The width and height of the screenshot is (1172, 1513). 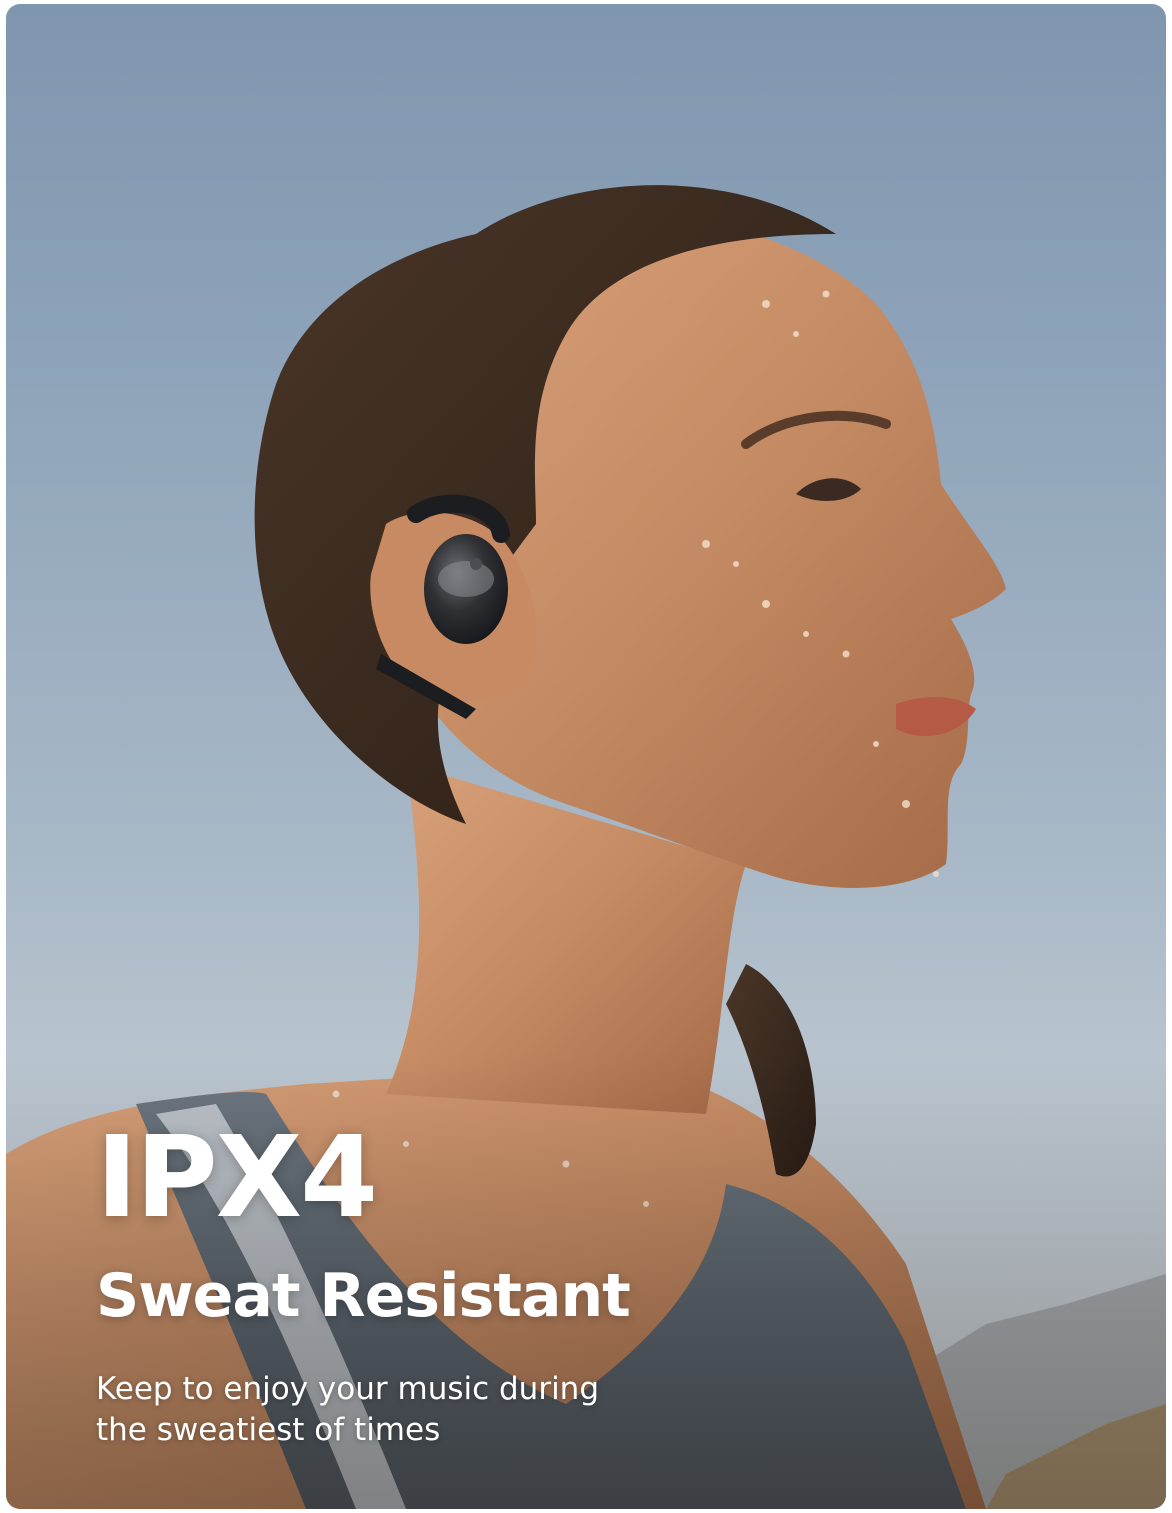 What do you see at coordinates (237, 1178) in the screenshot?
I see `headline-ipx4: IPX4` at bounding box center [237, 1178].